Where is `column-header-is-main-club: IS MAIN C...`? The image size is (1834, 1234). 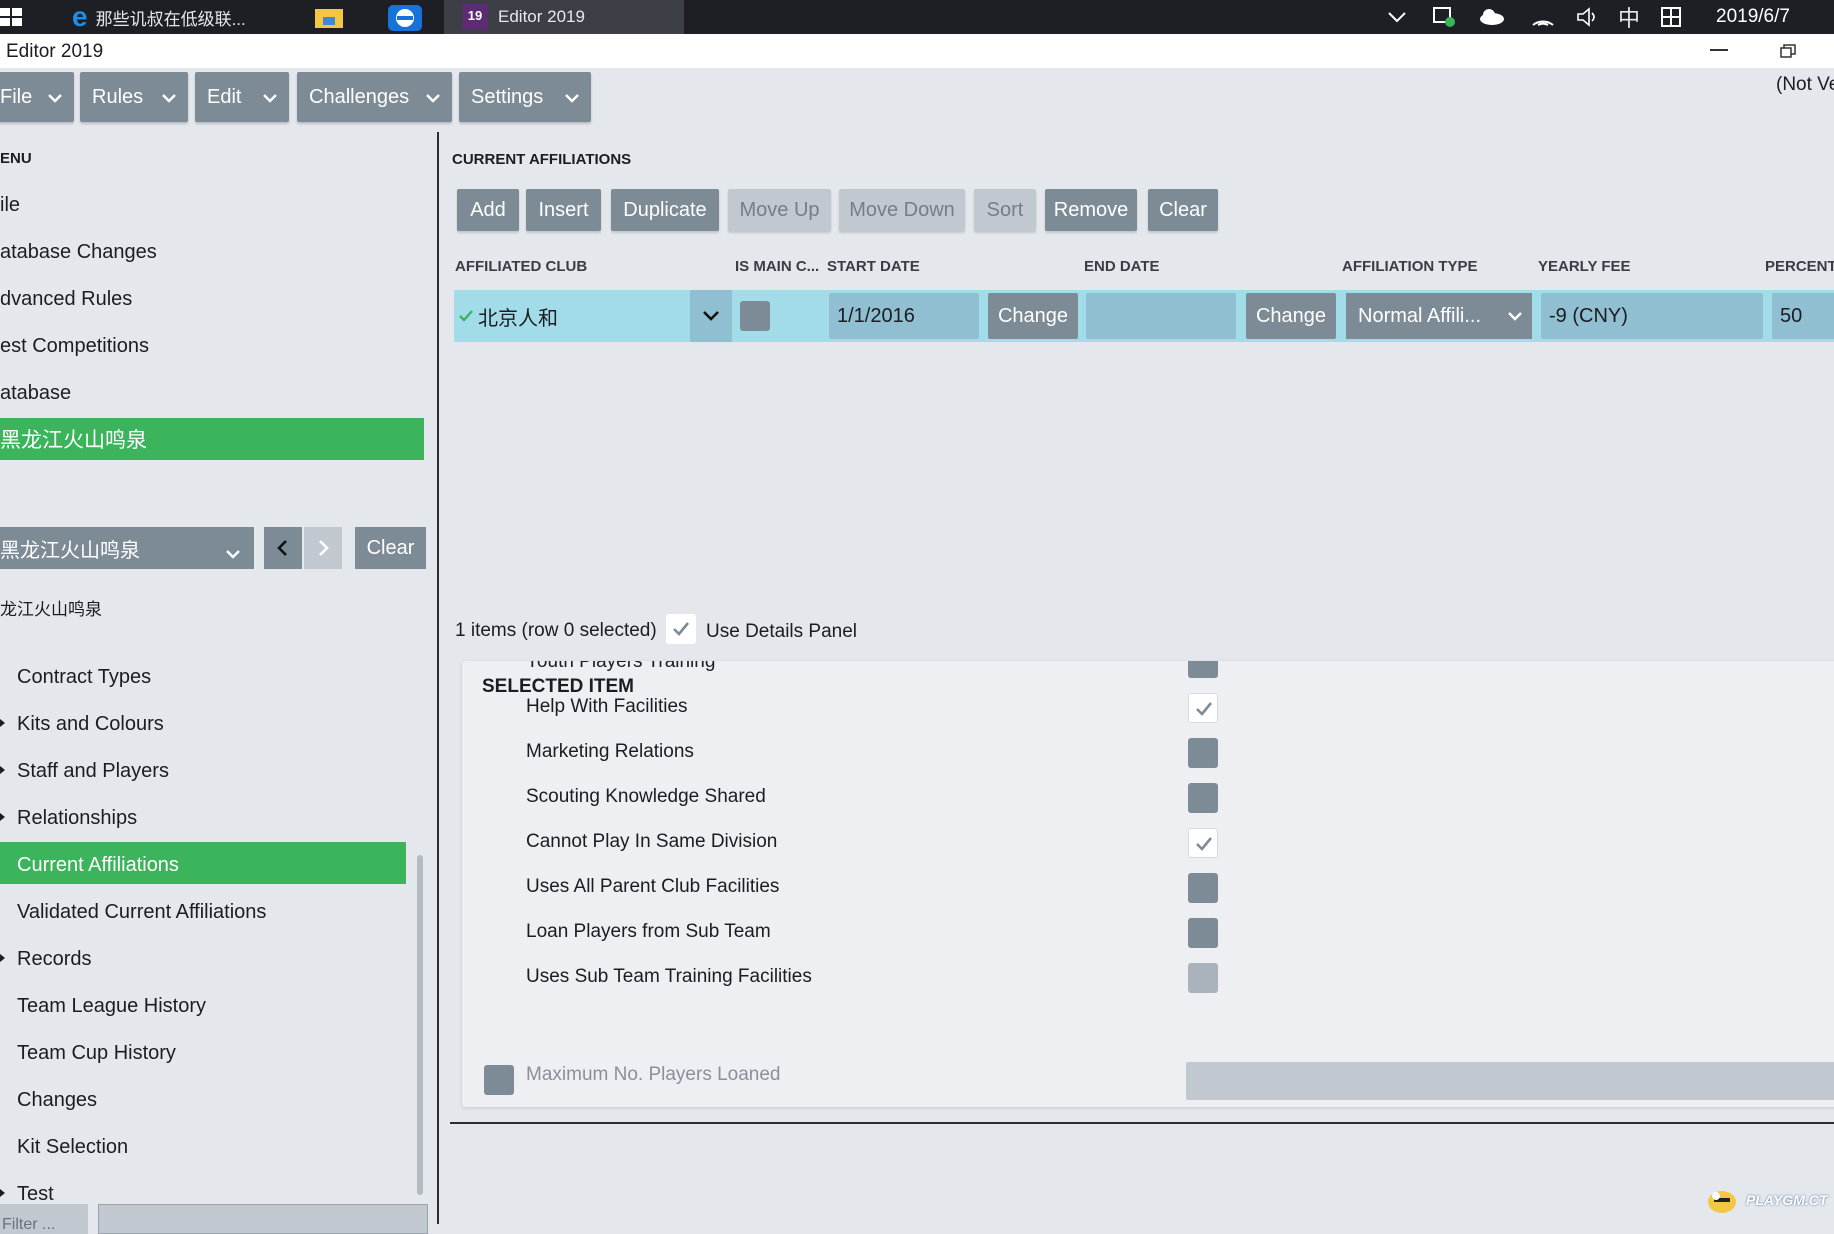 column-header-is-main-club: IS MAIN C... is located at coordinates (777, 266).